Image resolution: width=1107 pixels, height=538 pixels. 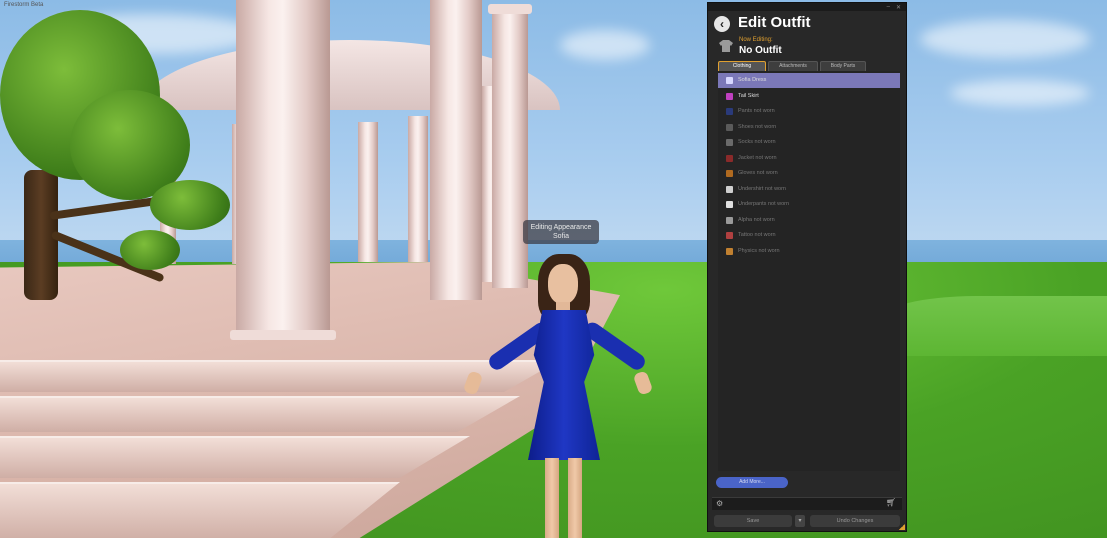 I want to click on outfit-shirt-icon, so click(x=726, y=46).